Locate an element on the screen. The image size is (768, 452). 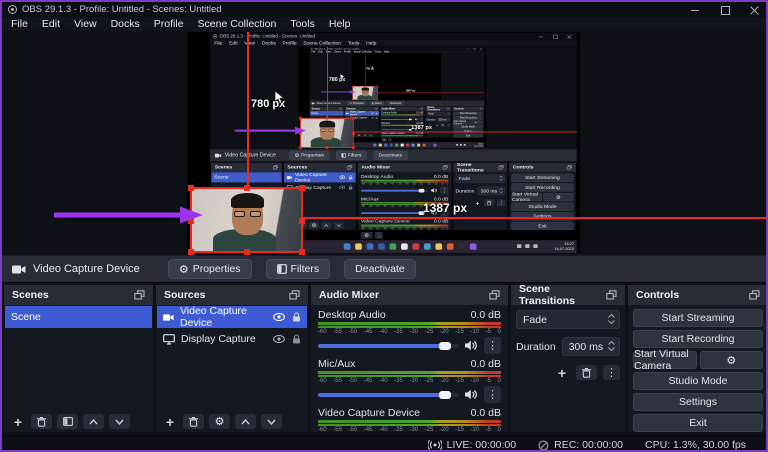
selected-source-name: Video Capture Device is located at coordinates (86, 269).